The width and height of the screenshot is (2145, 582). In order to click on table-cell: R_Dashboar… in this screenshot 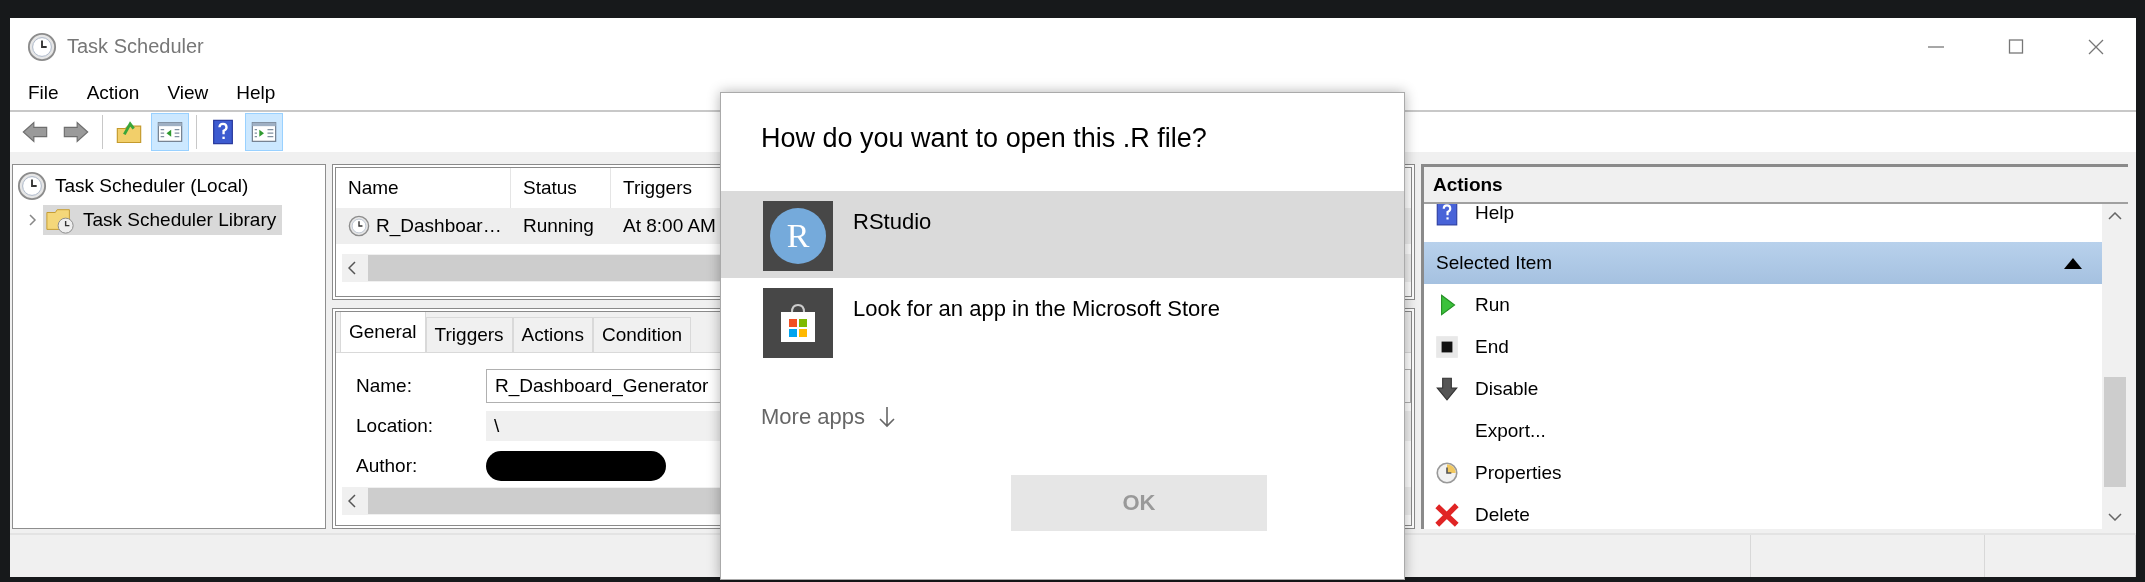, I will do `click(423, 226)`.